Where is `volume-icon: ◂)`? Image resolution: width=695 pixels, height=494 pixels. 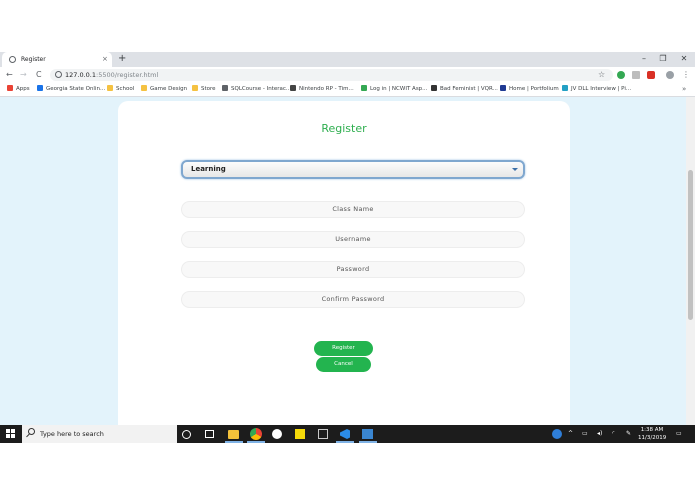 volume-icon: ◂) is located at coordinates (599, 434).